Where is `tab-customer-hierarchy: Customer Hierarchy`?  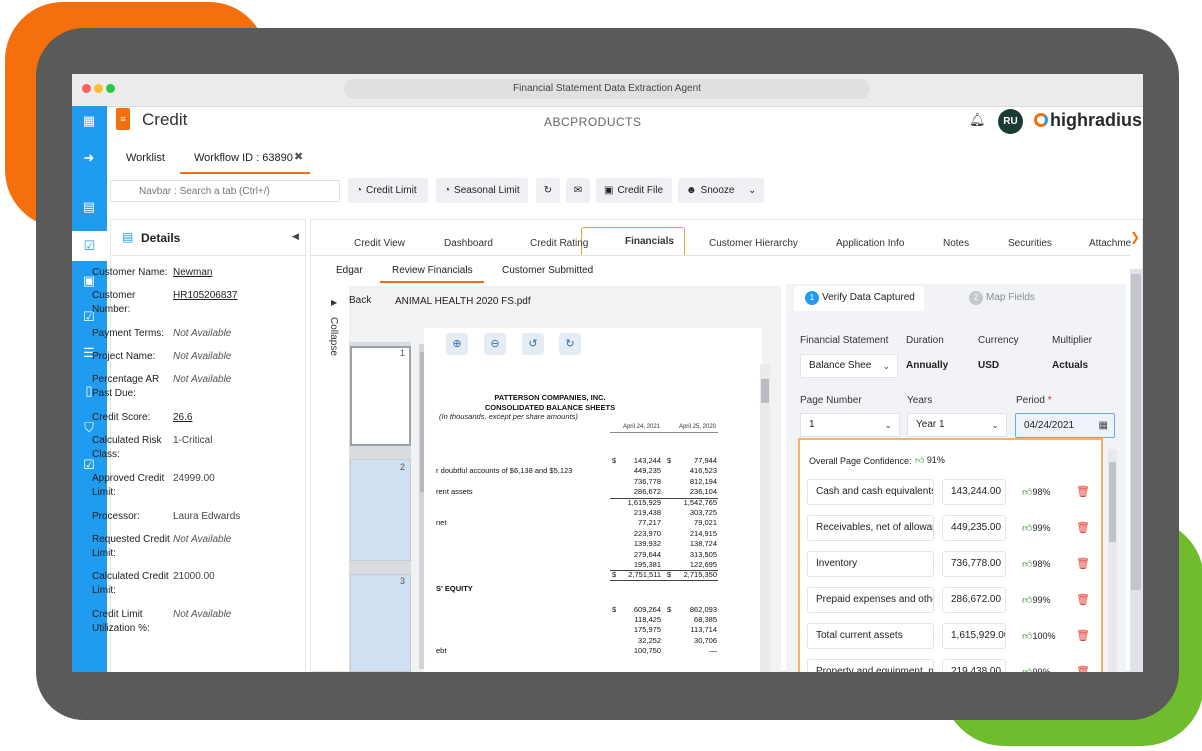
tab-customer-hierarchy: Customer Hierarchy is located at coordinates (753, 243).